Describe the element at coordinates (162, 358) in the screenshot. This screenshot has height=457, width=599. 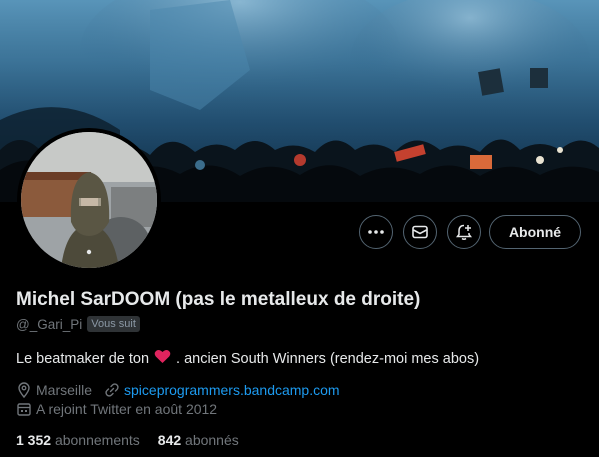
I see `heart-emoji-icon` at that location.